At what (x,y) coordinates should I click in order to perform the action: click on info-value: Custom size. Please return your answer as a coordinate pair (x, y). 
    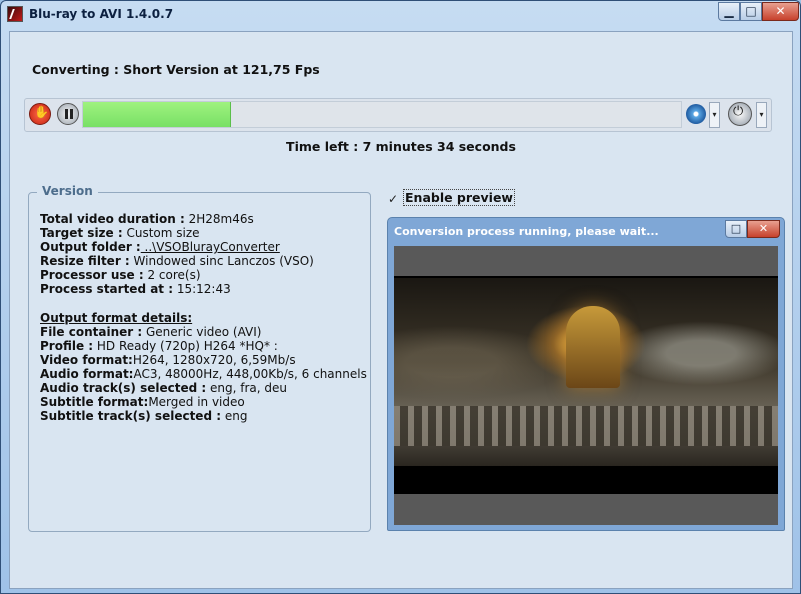
    Looking at the image, I should click on (161, 233).